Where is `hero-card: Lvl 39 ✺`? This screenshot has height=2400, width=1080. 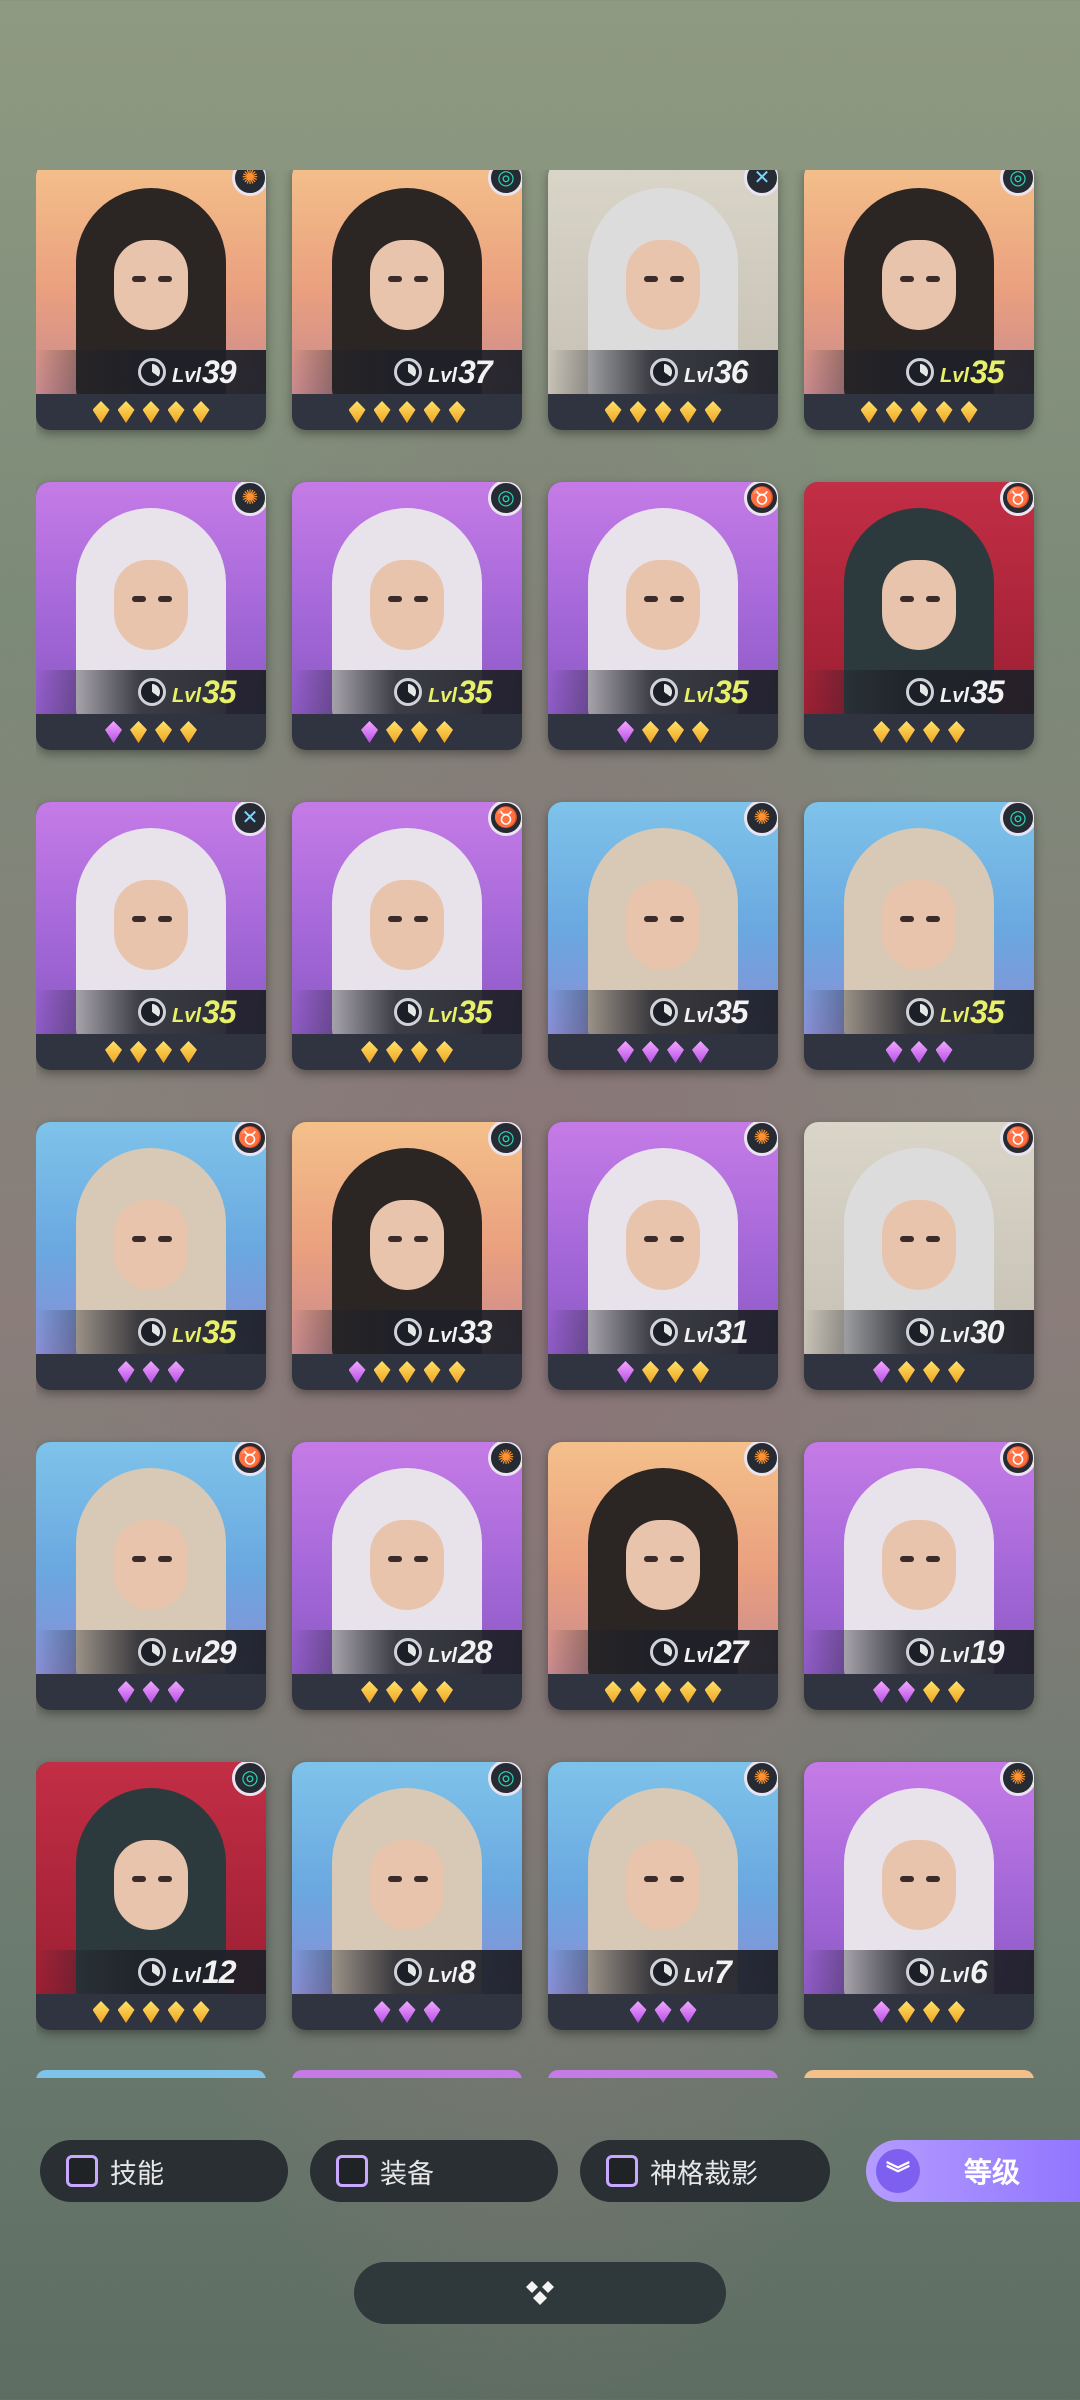 hero-card: Lvl 39 ✺ is located at coordinates (151, 300).